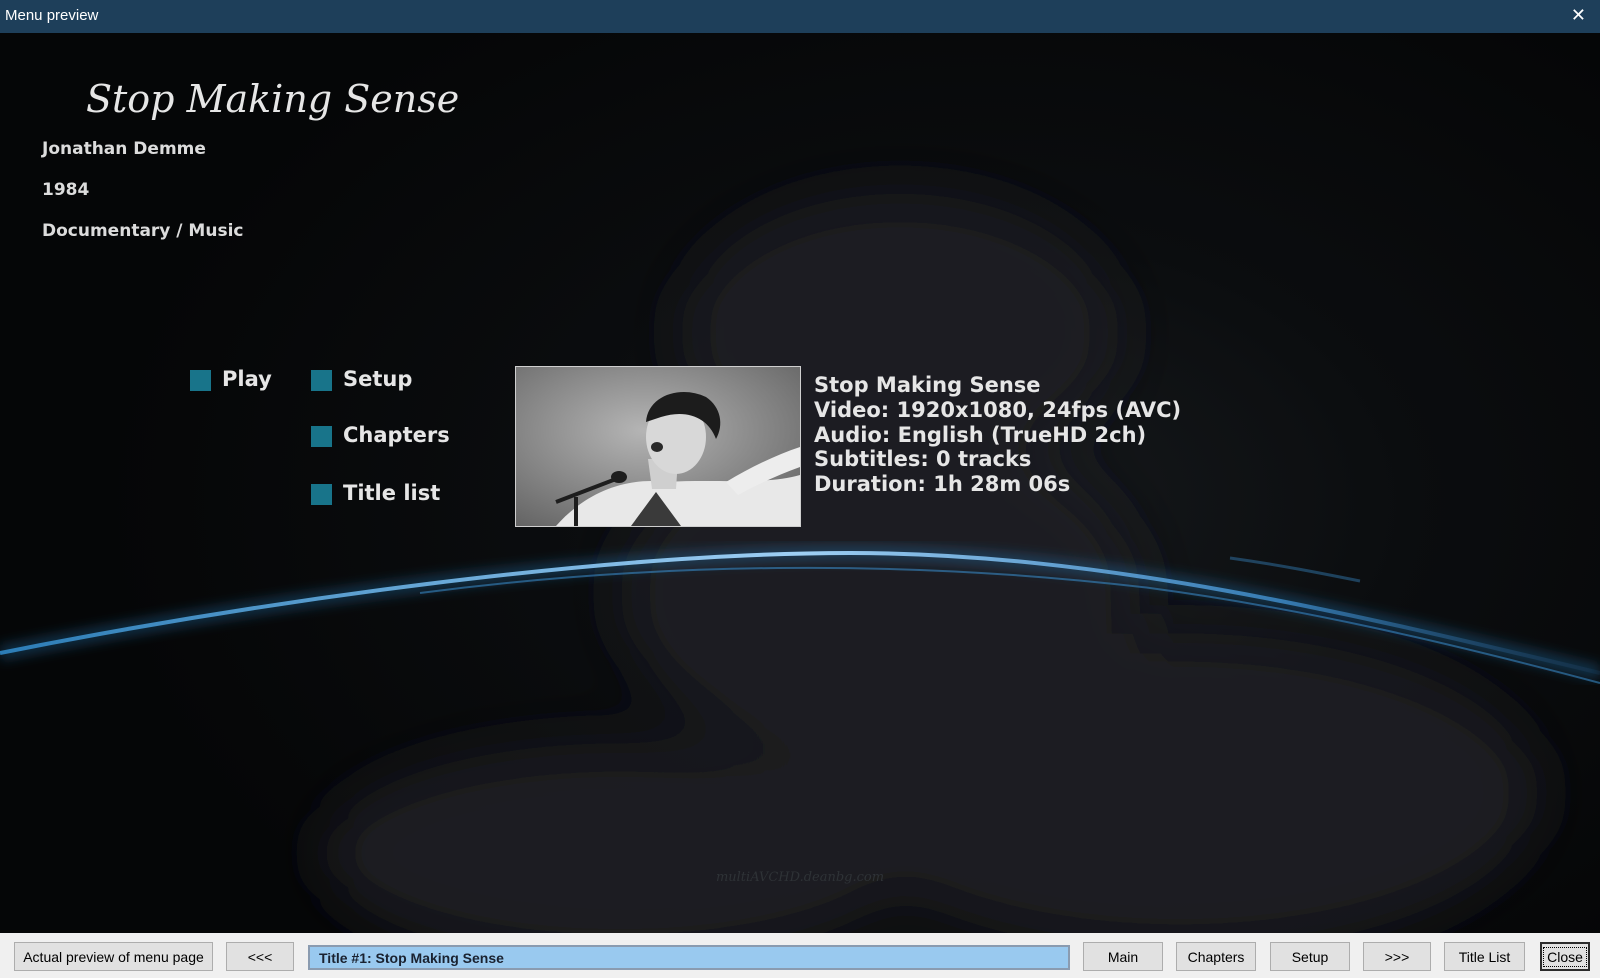 Image resolution: width=1600 pixels, height=978 pixels. I want to click on thumbnail-image, so click(658, 446).